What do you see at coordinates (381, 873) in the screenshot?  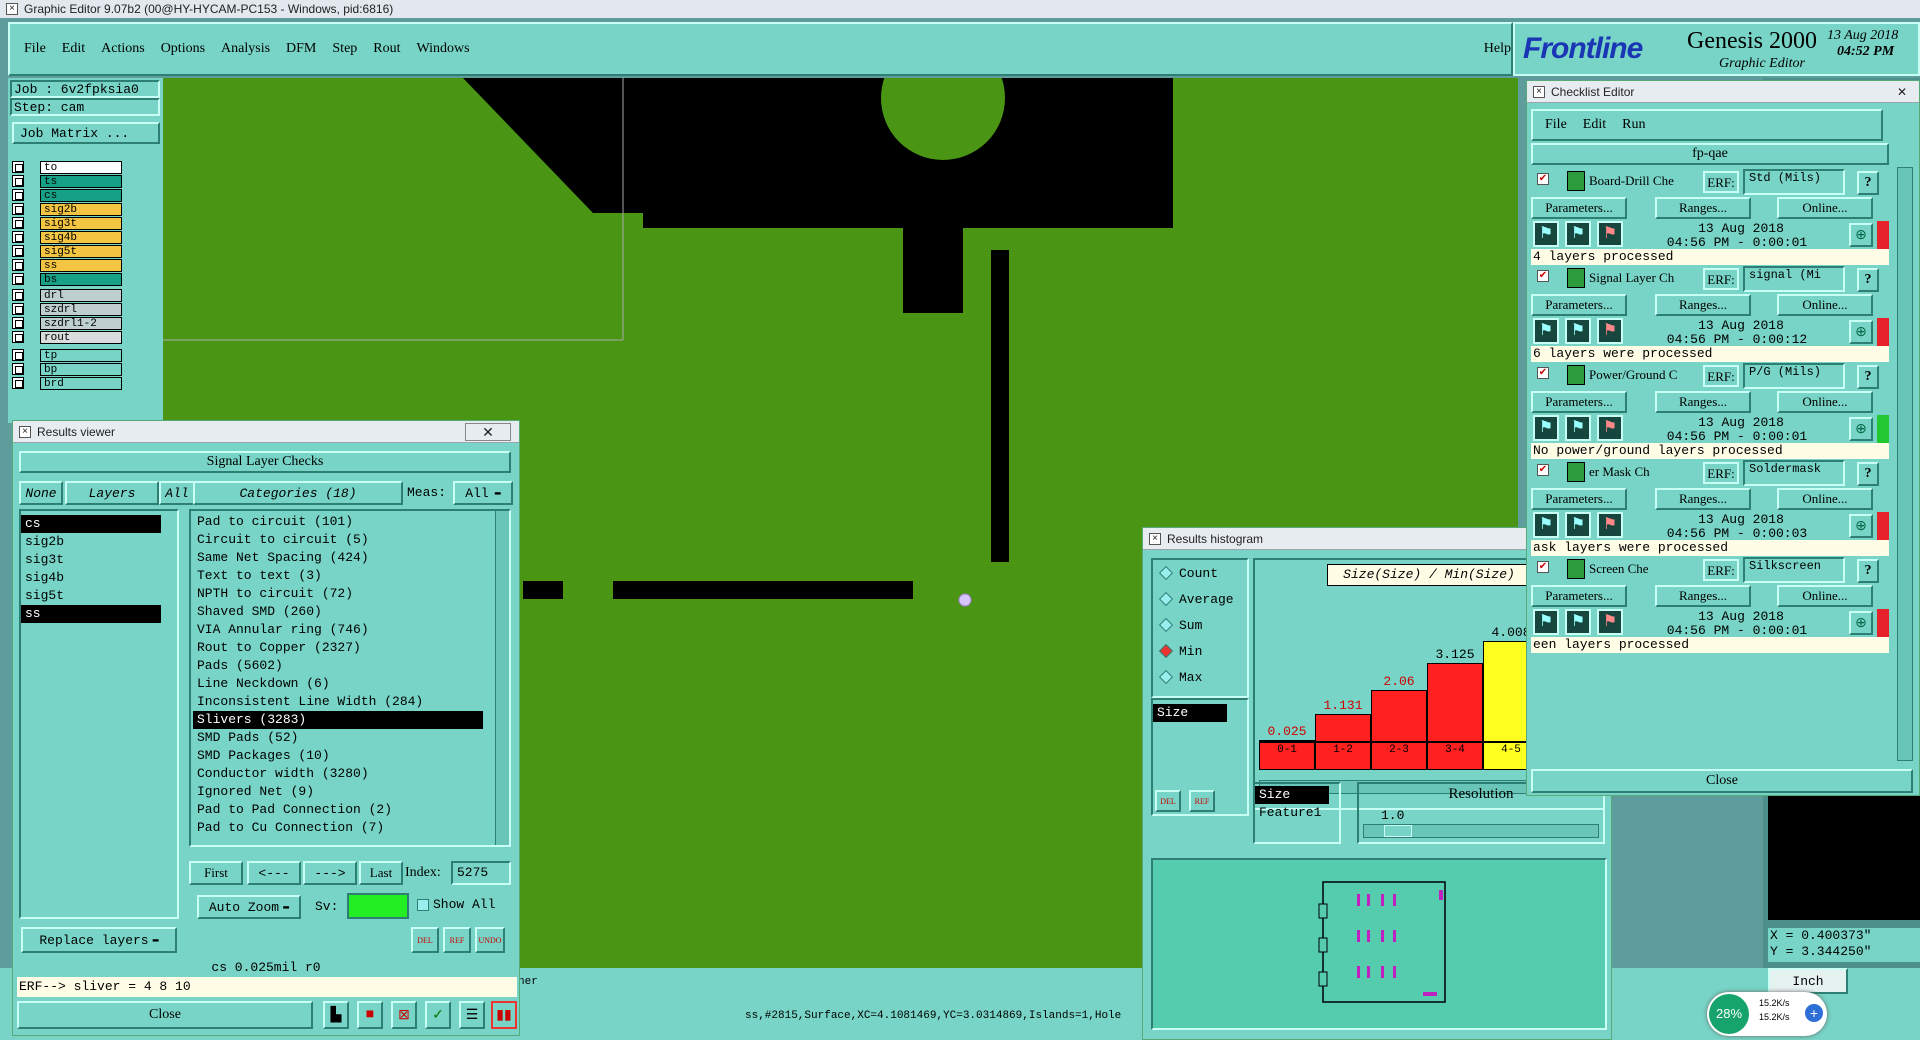 I see `last-button: Last` at bounding box center [381, 873].